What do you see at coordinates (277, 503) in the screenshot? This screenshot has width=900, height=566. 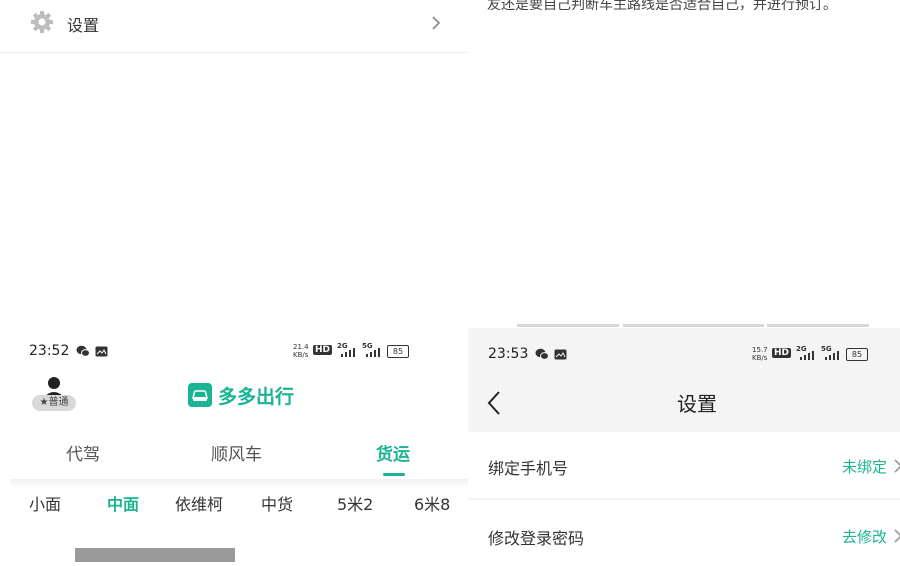 I see `category-medium-truck: 中货` at bounding box center [277, 503].